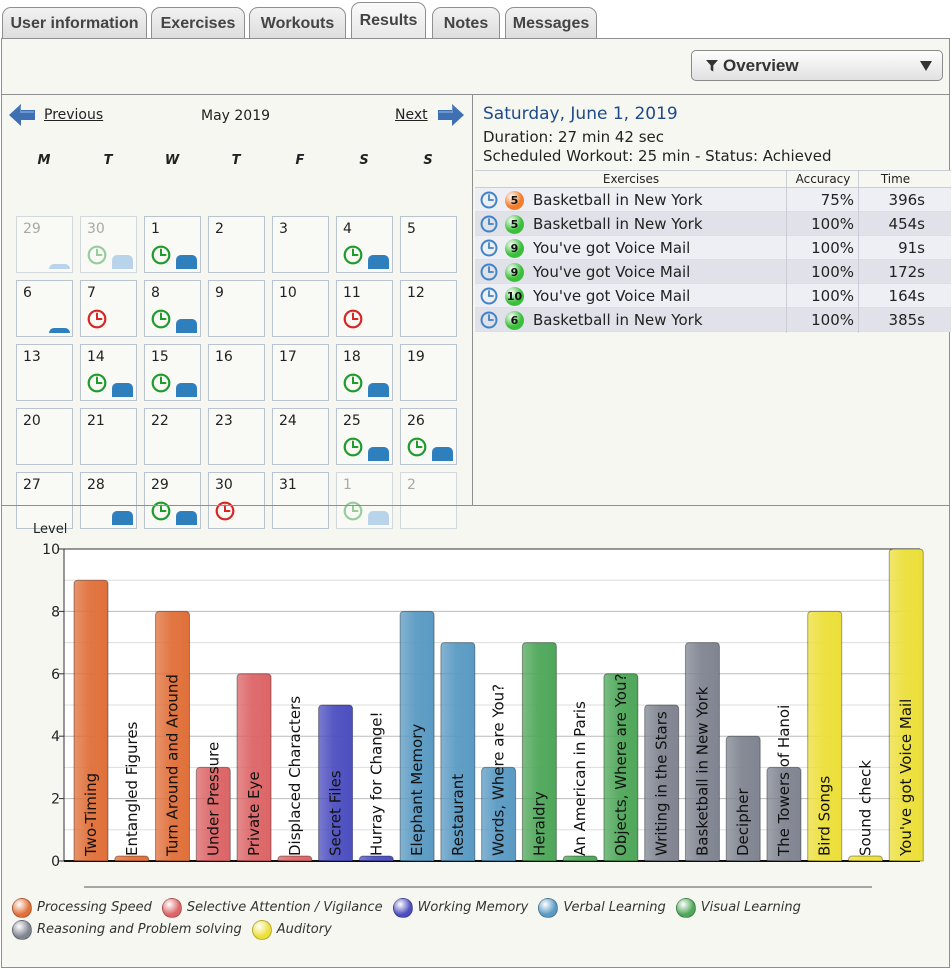 This screenshot has height=969, width=952. Describe the element at coordinates (388, 21) in the screenshot. I see `tab-results: Results` at that location.